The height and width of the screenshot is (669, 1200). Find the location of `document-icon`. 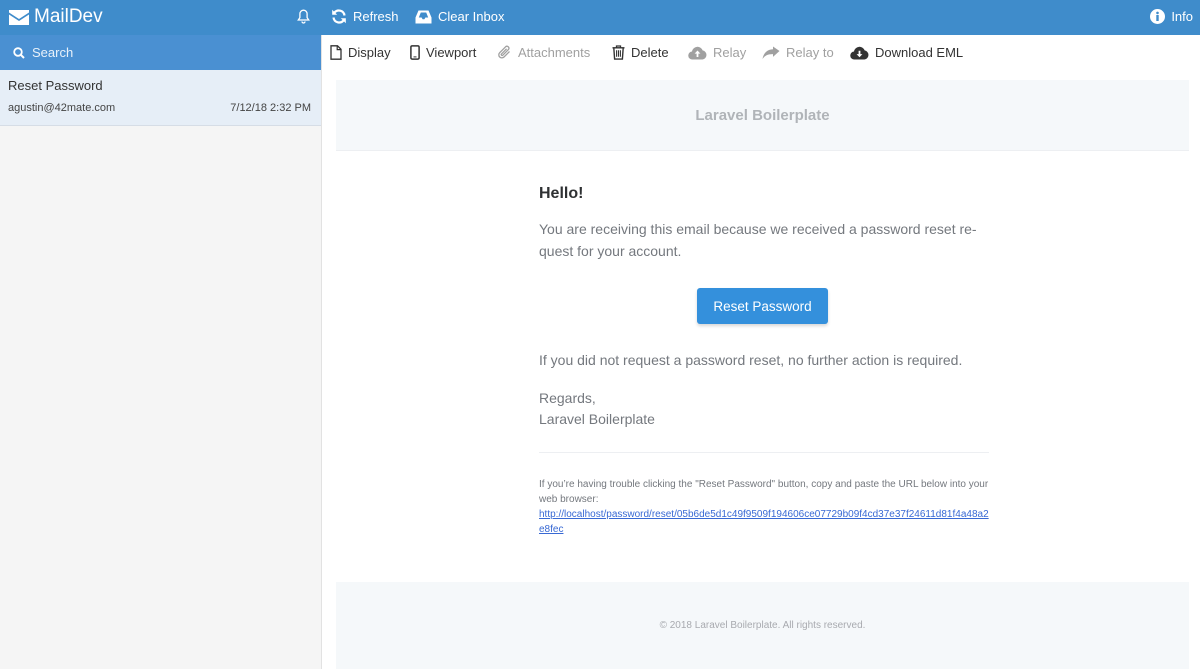

document-icon is located at coordinates (336, 52).